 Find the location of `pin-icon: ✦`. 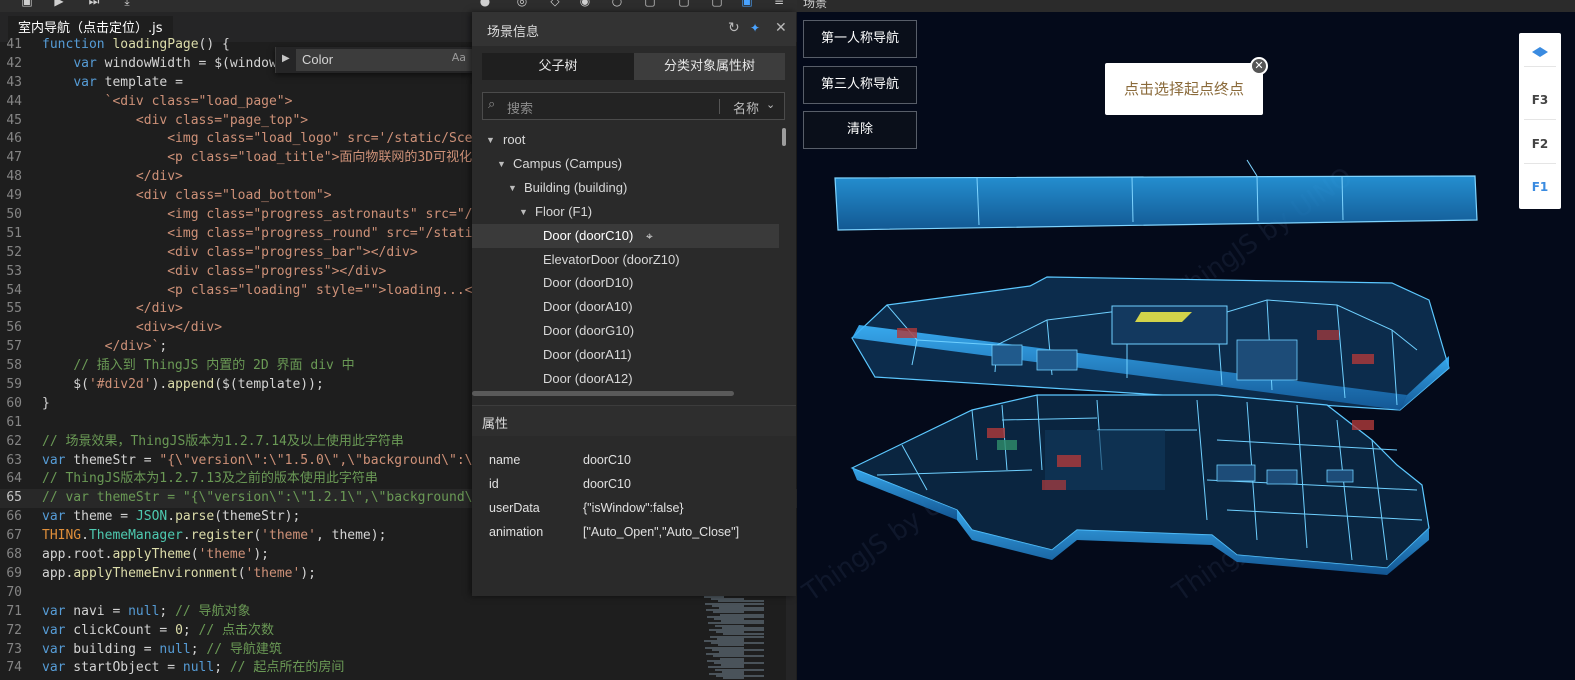

pin-icon: ✦ is located at coordinates (755, 28).